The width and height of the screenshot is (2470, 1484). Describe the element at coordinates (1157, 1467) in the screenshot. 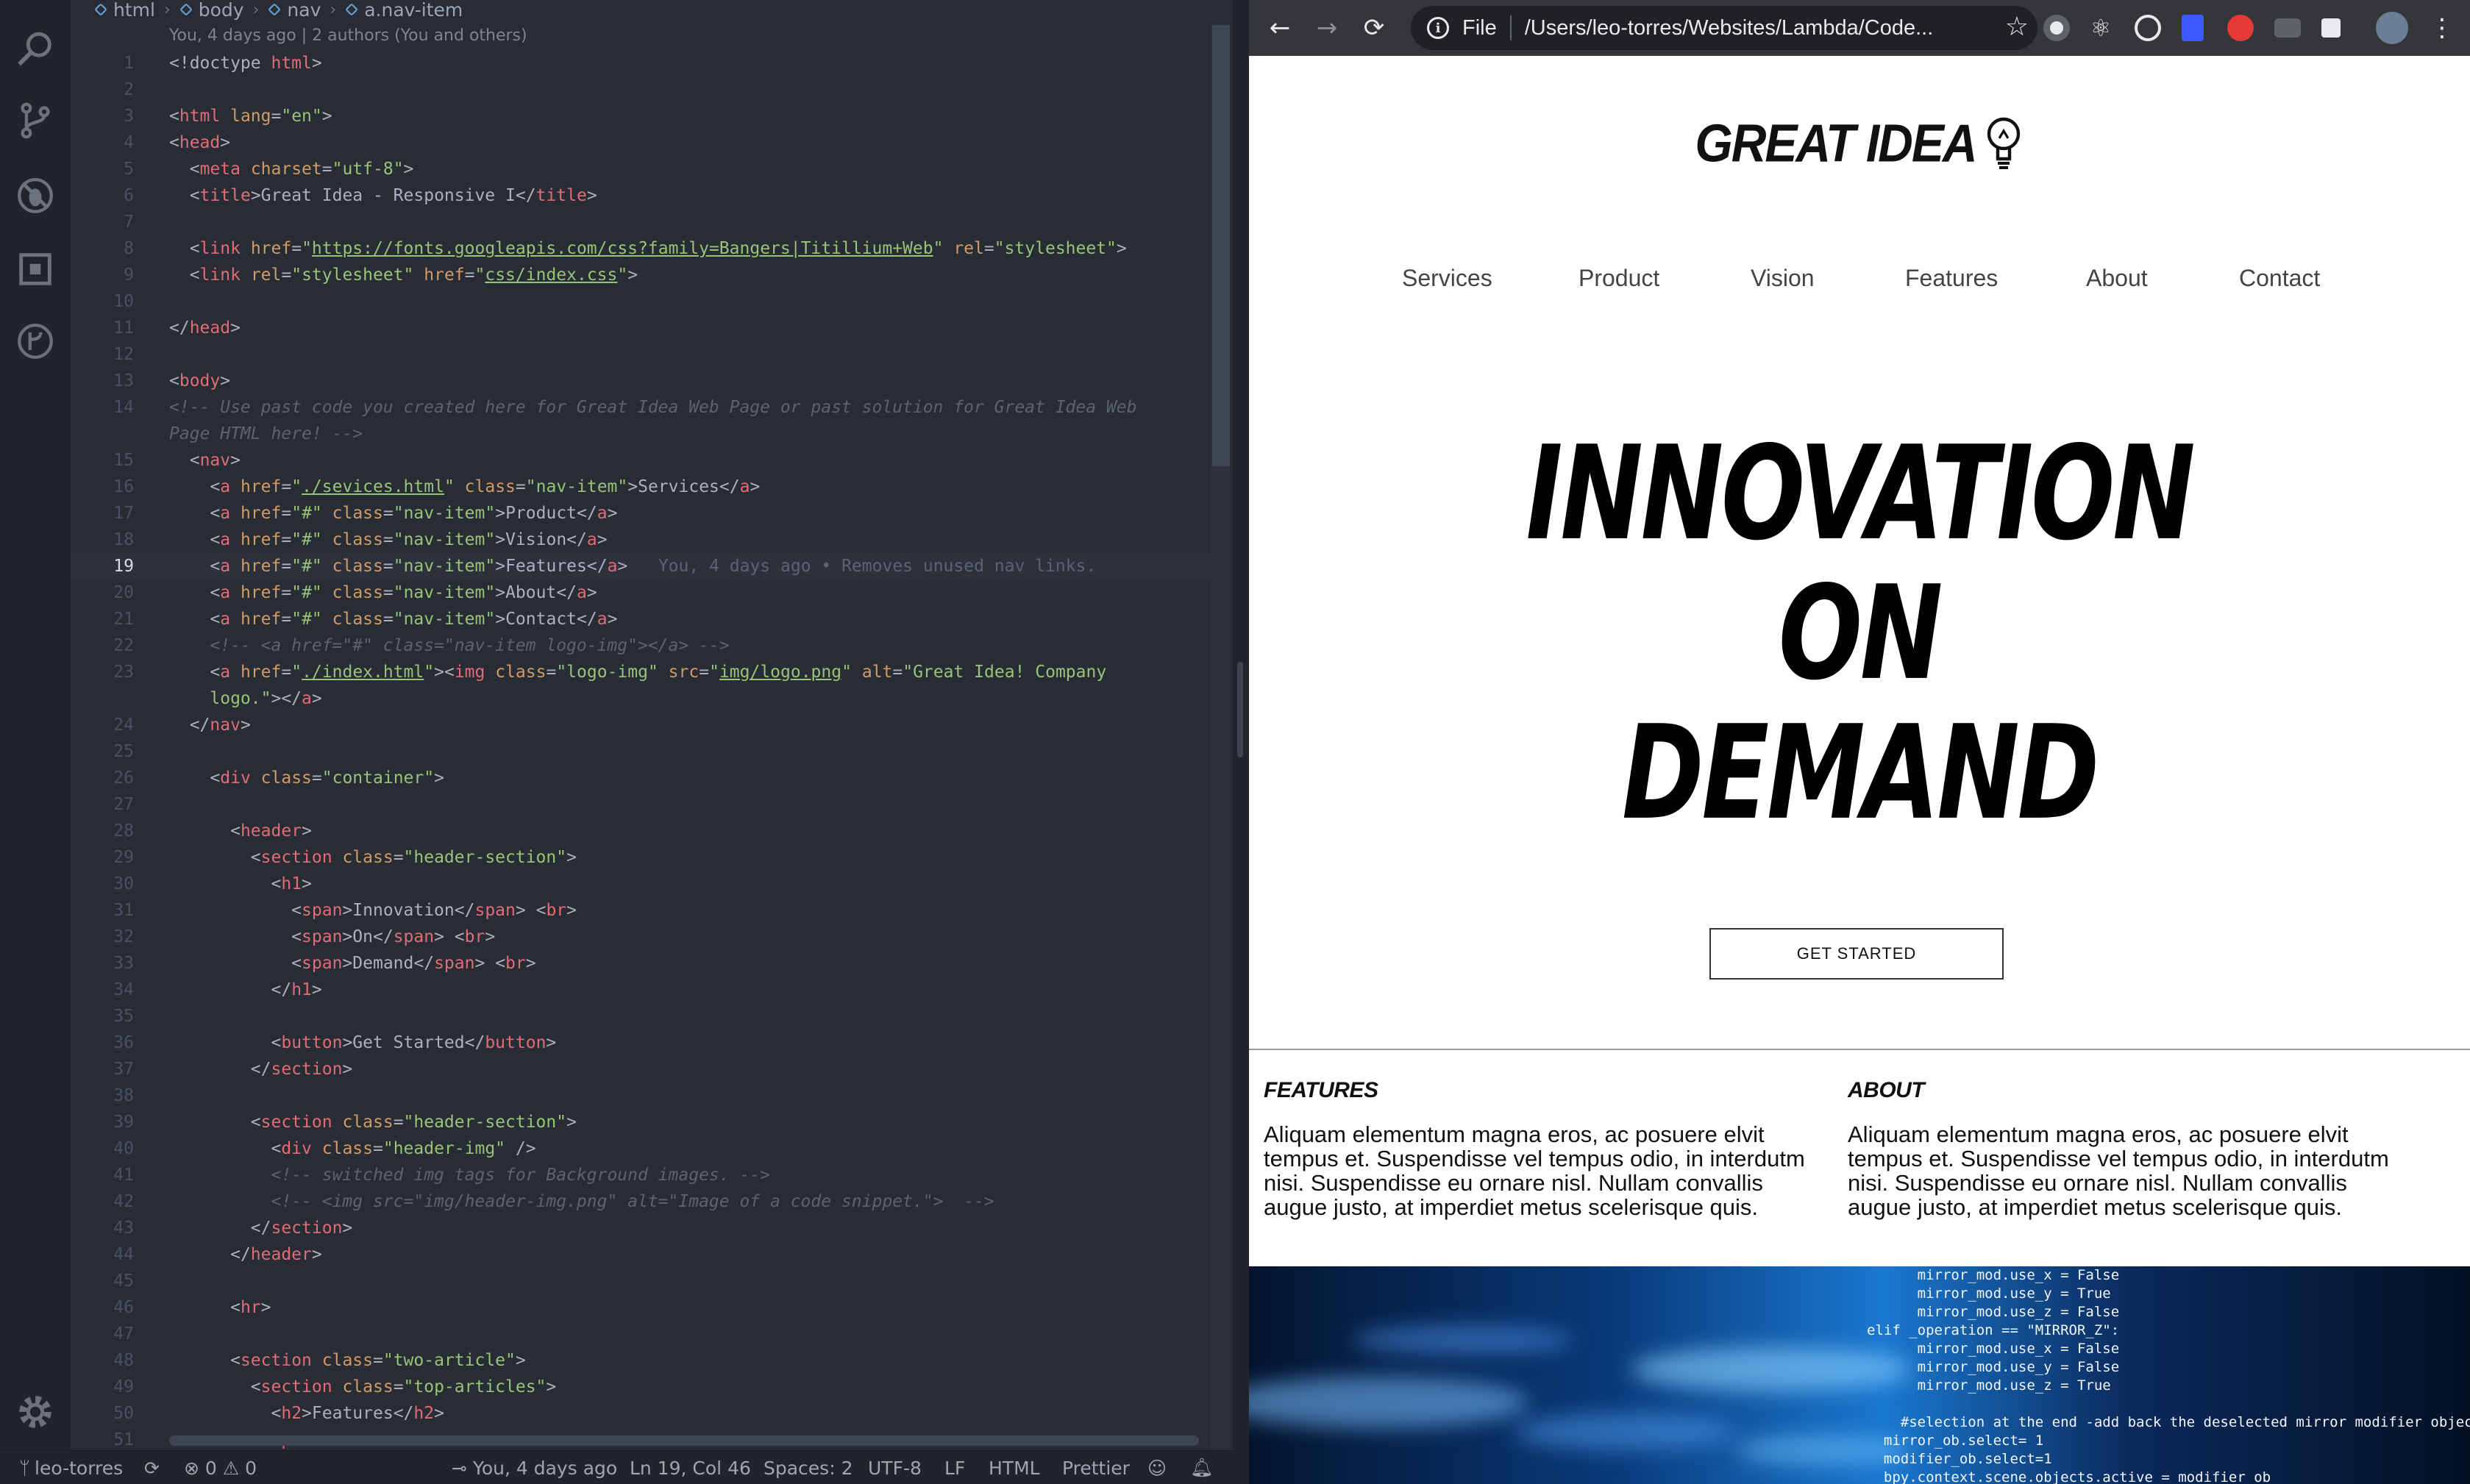

I see `feedback-smiley-icon: ☺` at that location.